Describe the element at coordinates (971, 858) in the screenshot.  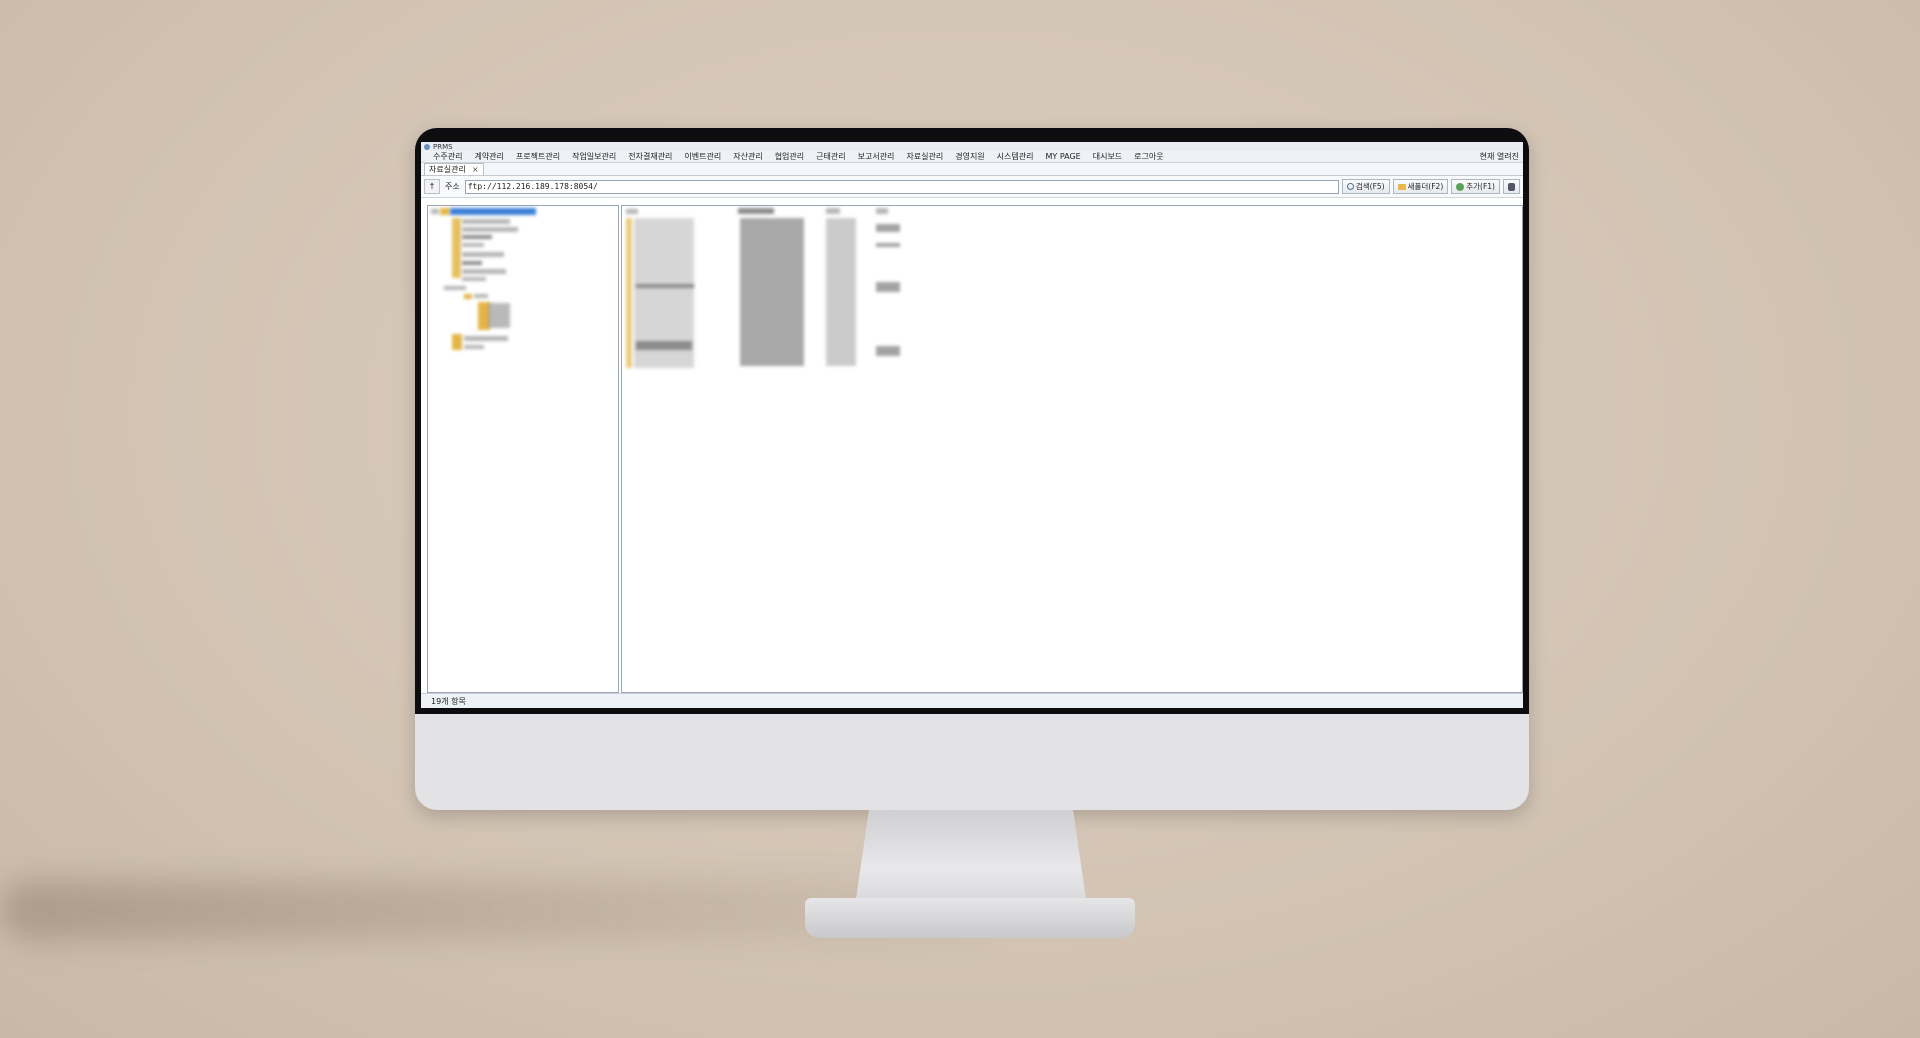
I see `monitor-stand-neck` at that location.